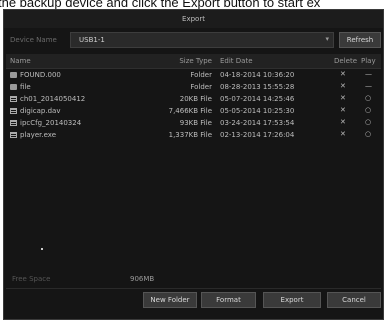  What do you see at coordinates (92, 40) in the screenshot?
I see `device-select-value: USB1-1` at bounding box center [92, 40].